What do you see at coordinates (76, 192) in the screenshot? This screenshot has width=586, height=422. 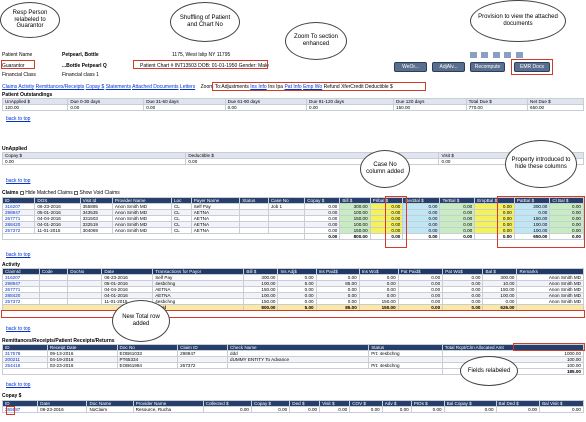 I see `show-void-checkbox` at bounding box center [76, 192].